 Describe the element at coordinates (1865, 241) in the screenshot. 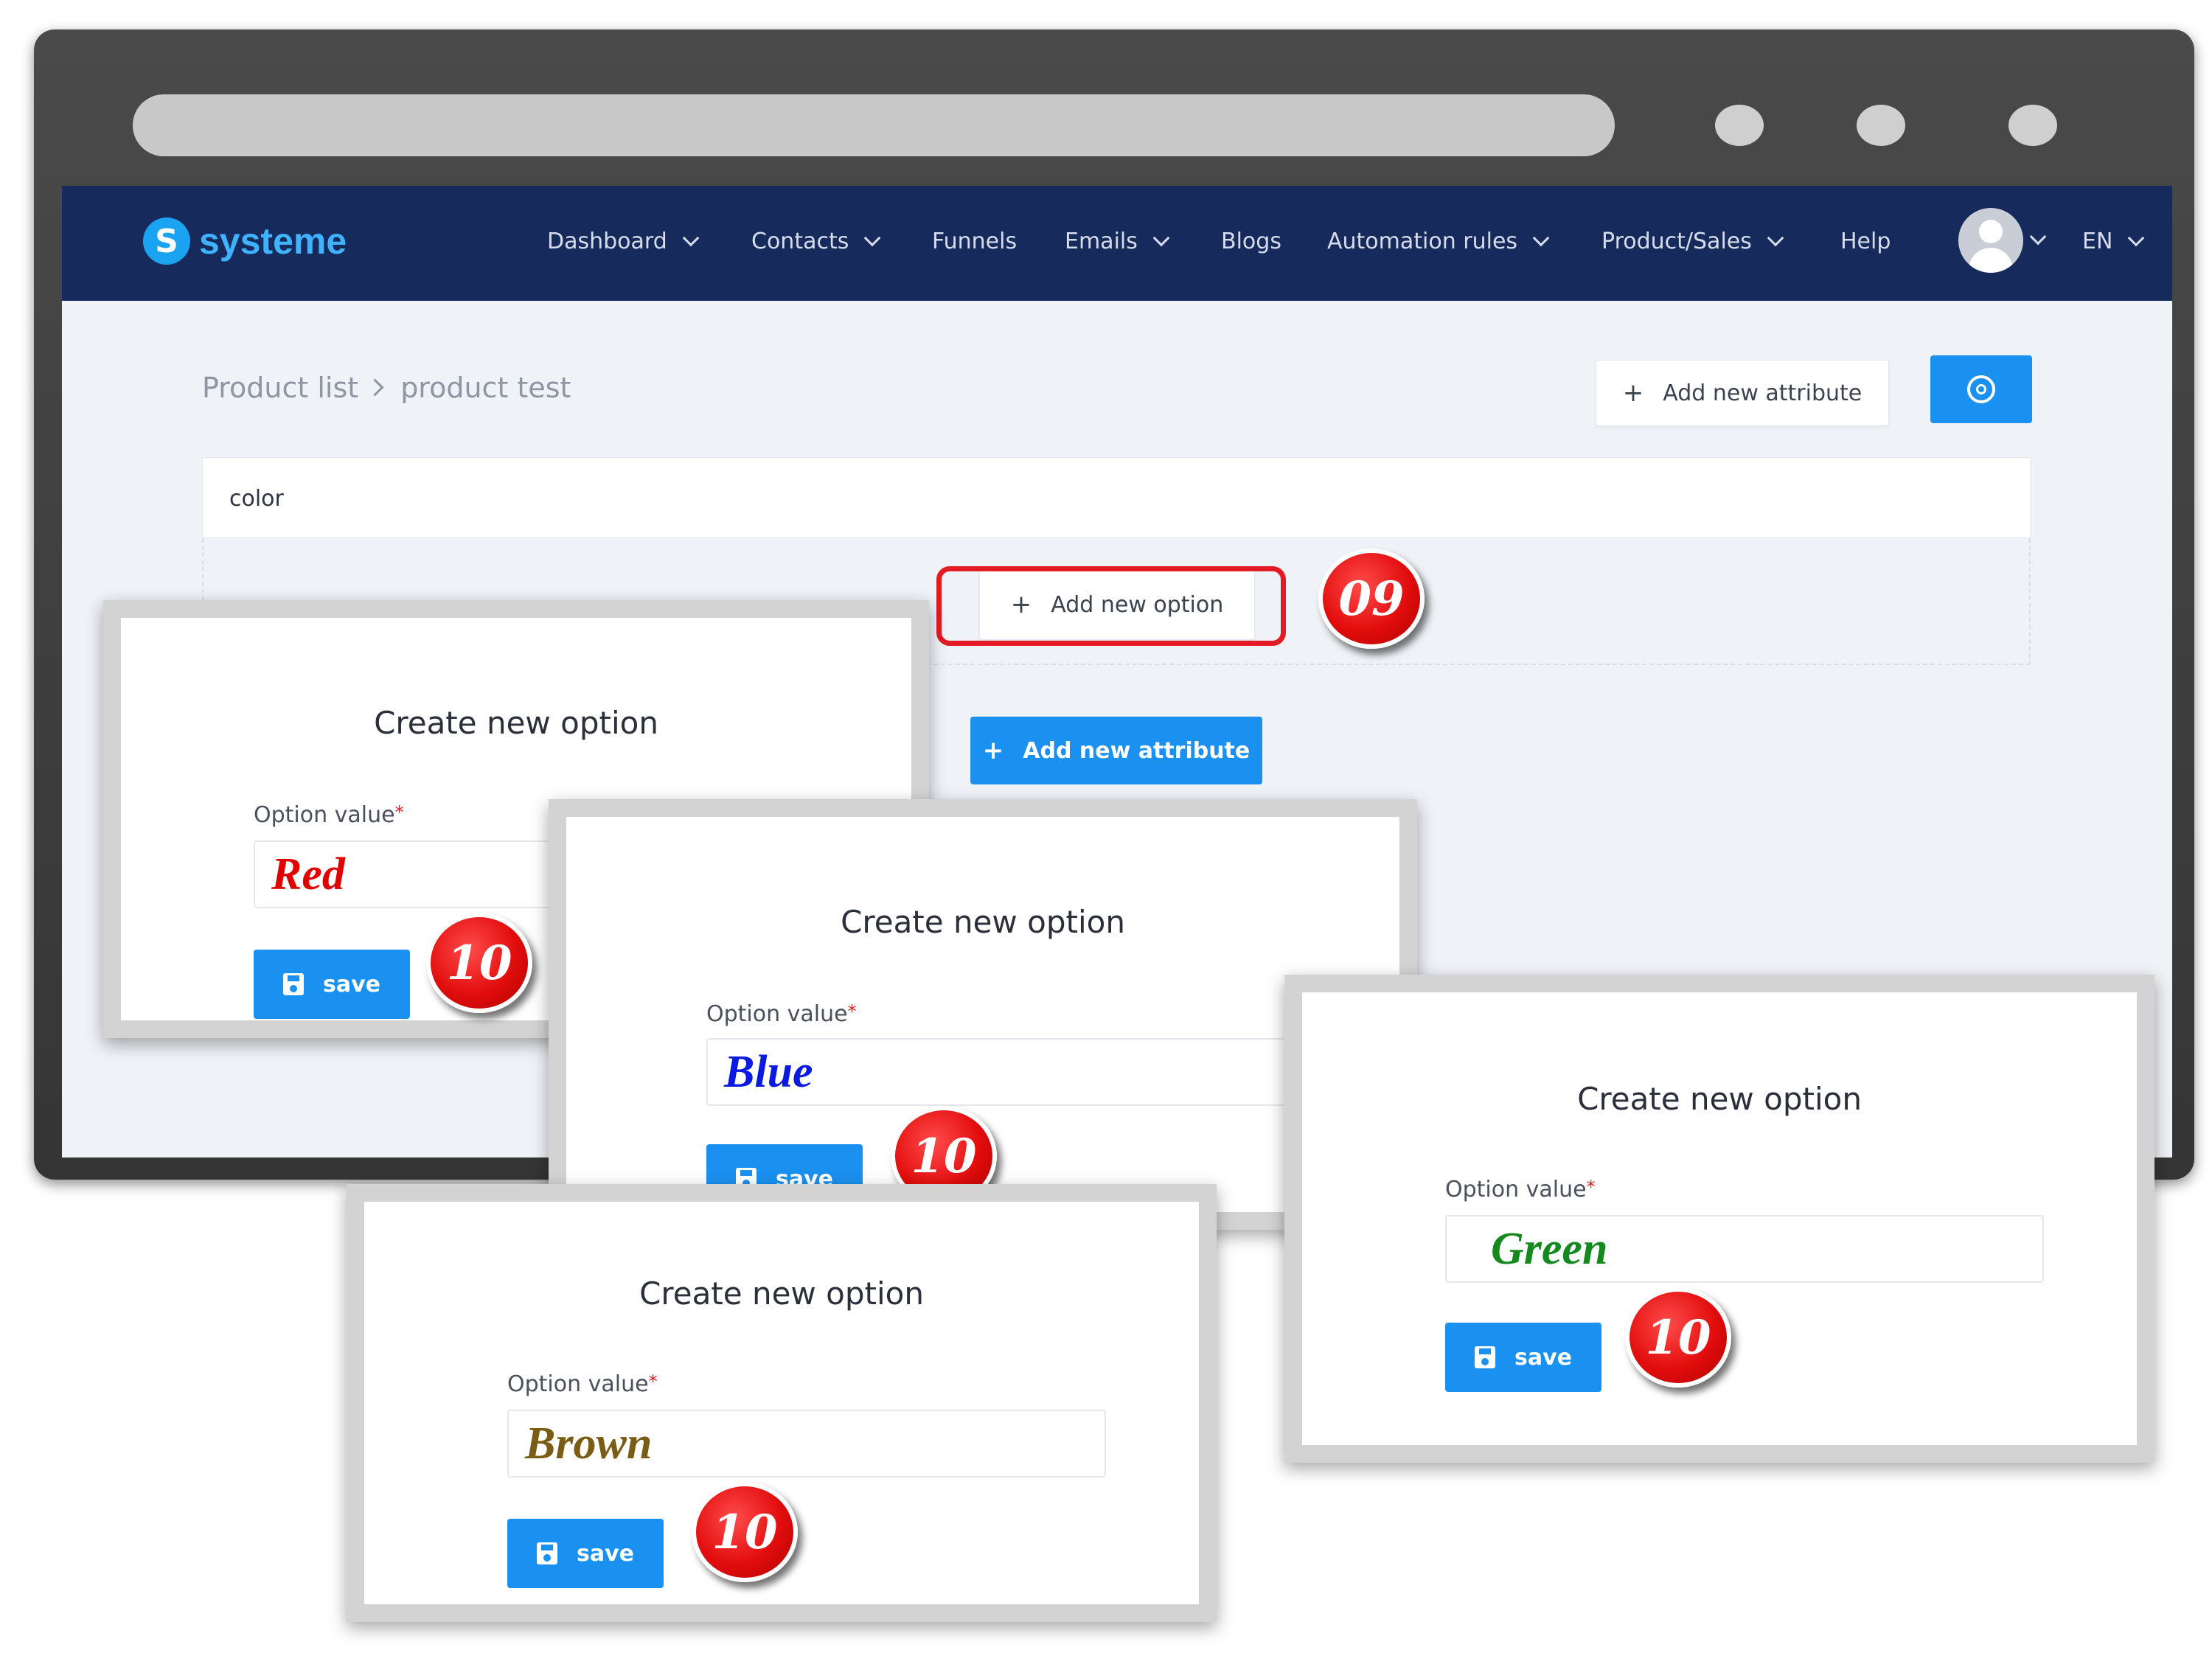

I see `nav-item-help: Help` at that location.